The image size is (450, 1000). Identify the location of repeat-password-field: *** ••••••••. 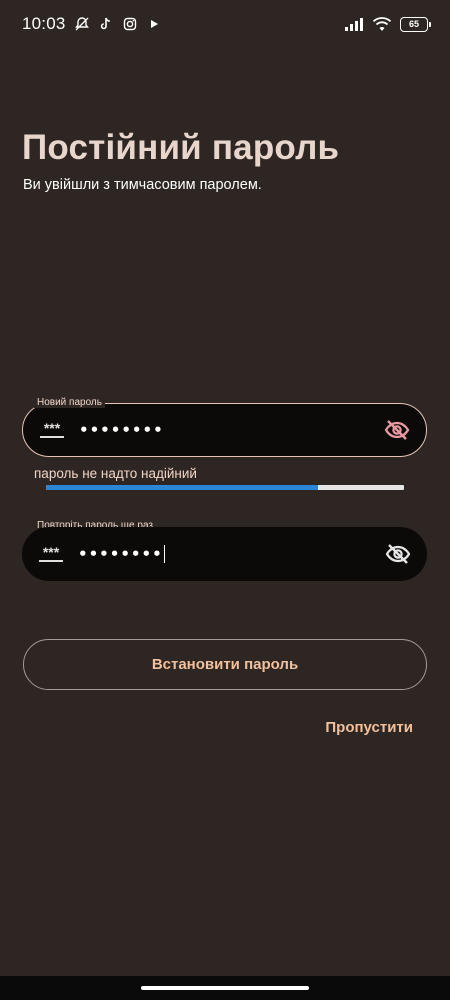
(224, 554).